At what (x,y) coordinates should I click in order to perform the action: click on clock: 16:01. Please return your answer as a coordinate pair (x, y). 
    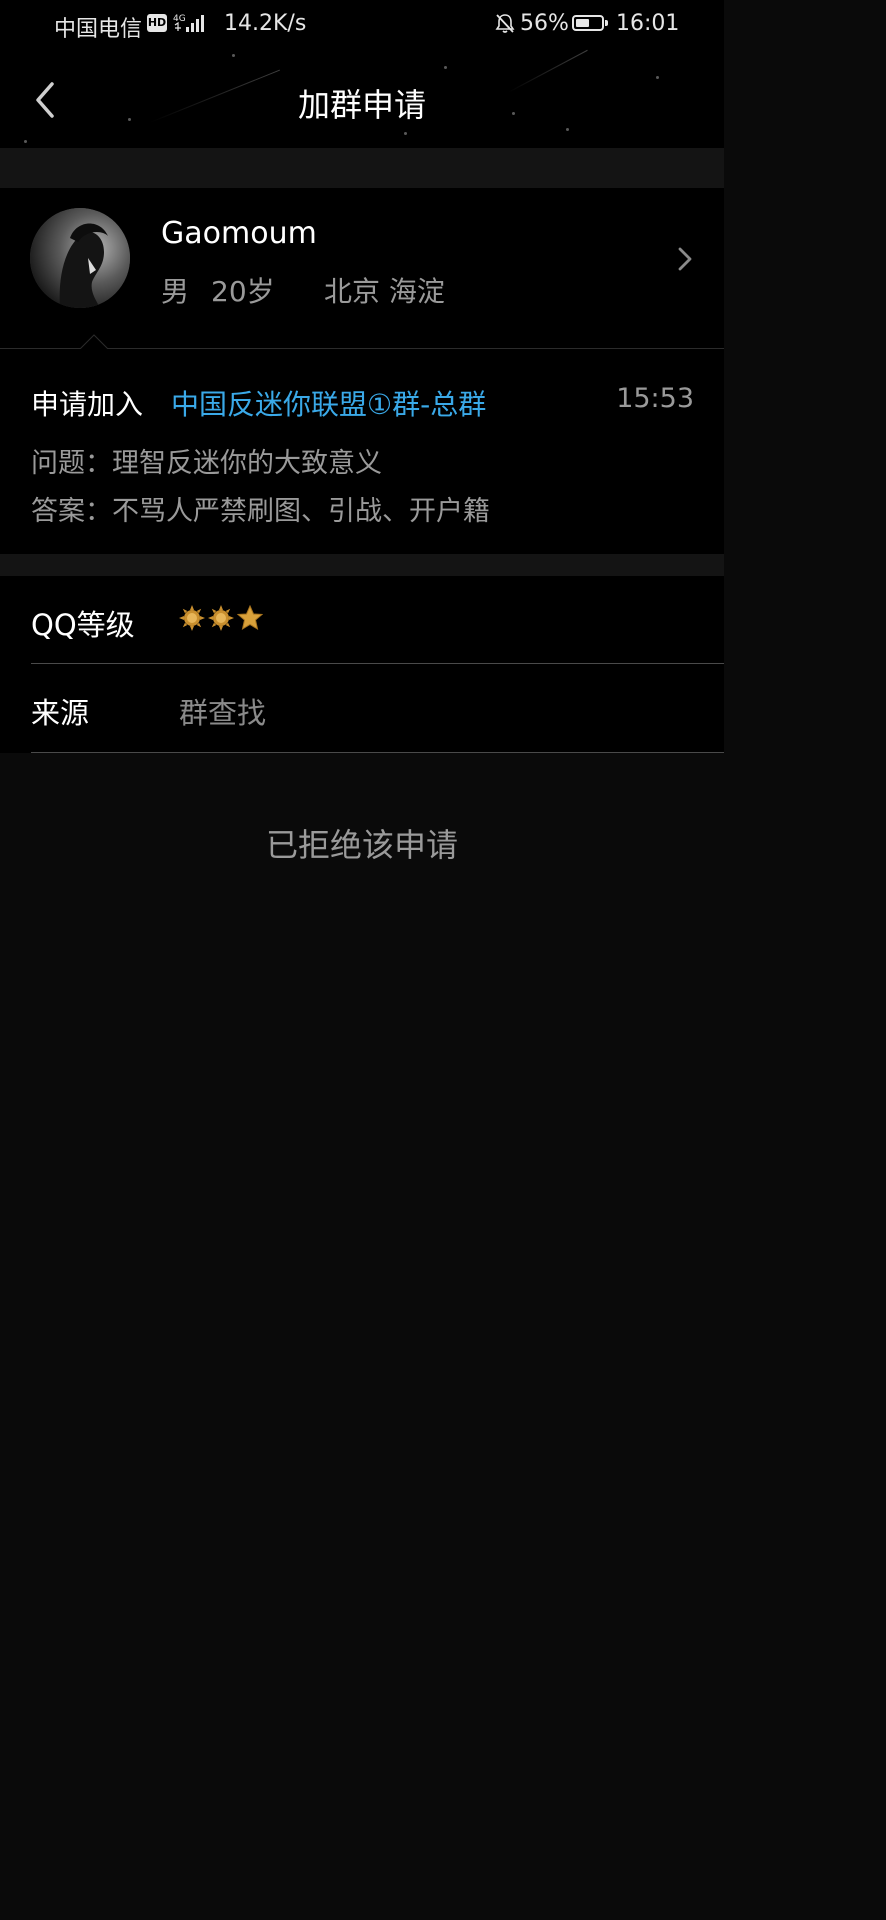
    Looking at the image, I should click on (648, 23).